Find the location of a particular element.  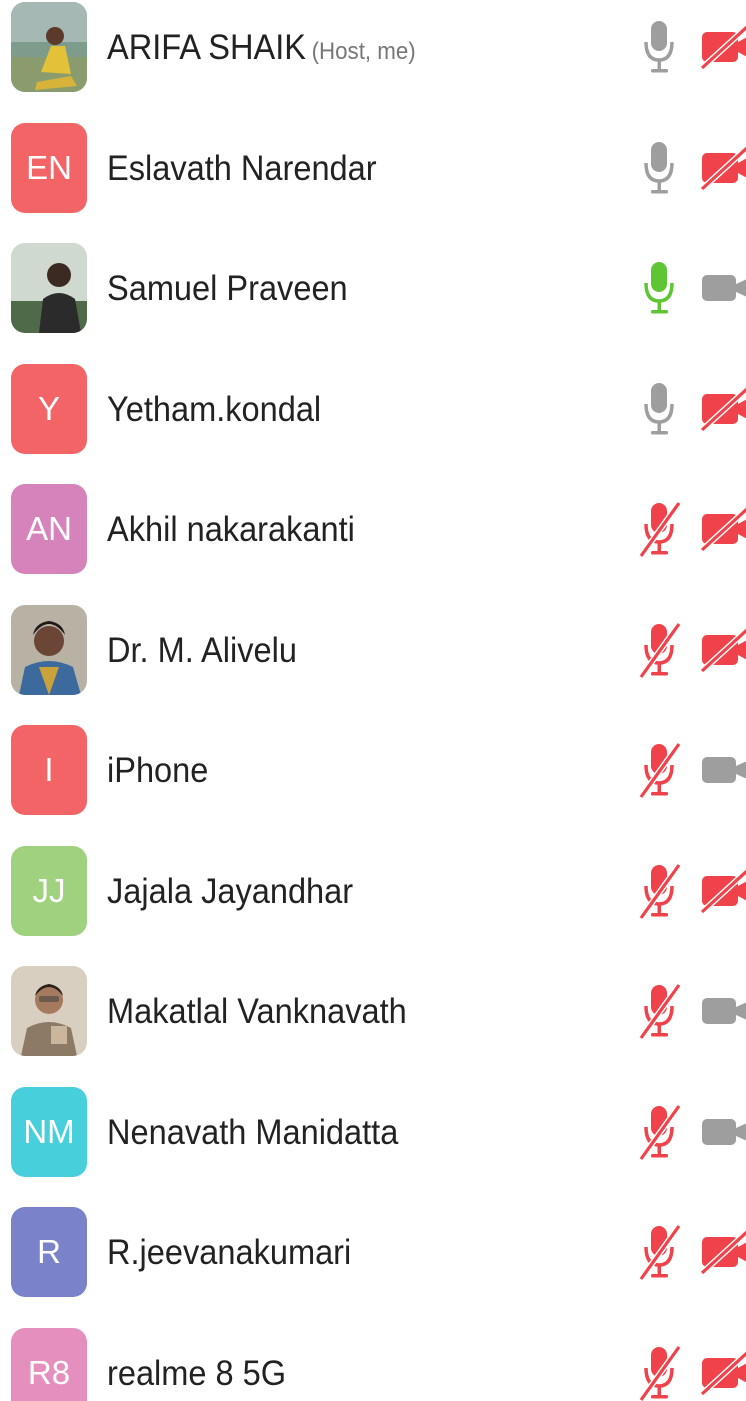

participant-name: R.jeevanakumari is located at coordinates (229, 1253).